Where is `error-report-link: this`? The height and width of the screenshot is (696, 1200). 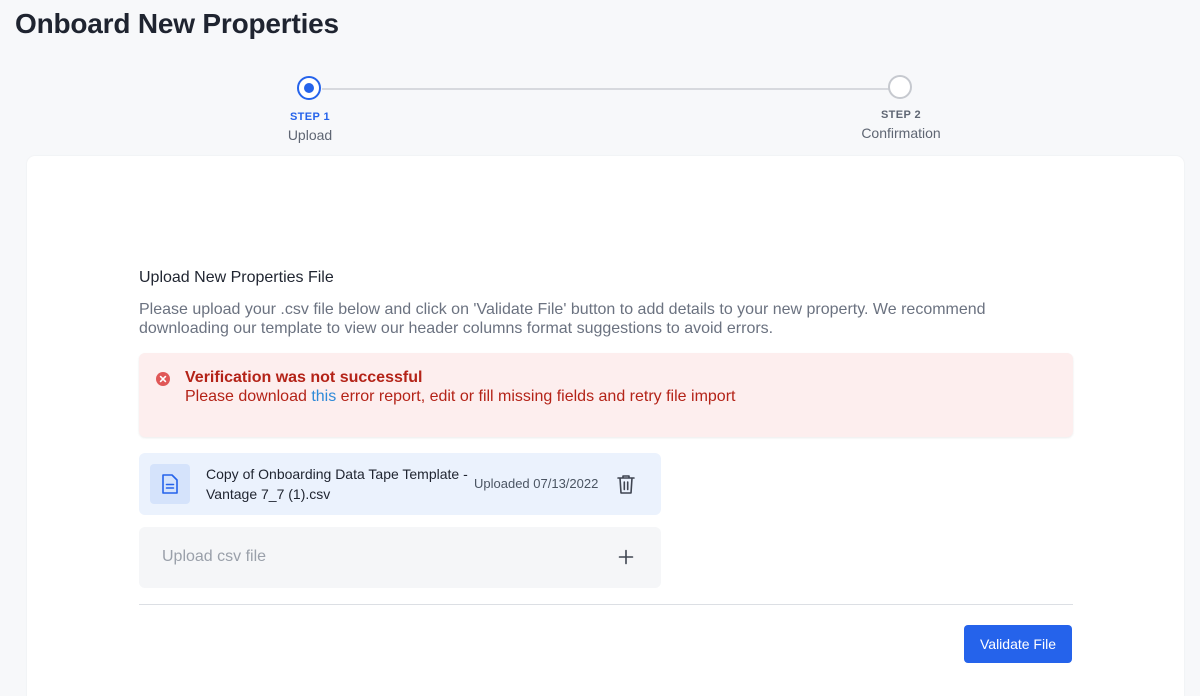
error-report-link: this is located at coordinates (323, 396).